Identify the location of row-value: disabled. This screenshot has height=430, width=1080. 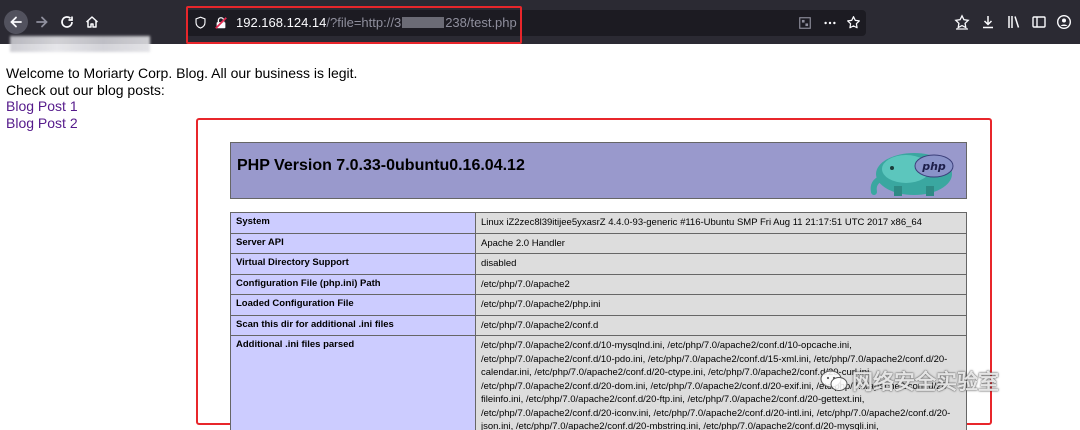
(721, 264).